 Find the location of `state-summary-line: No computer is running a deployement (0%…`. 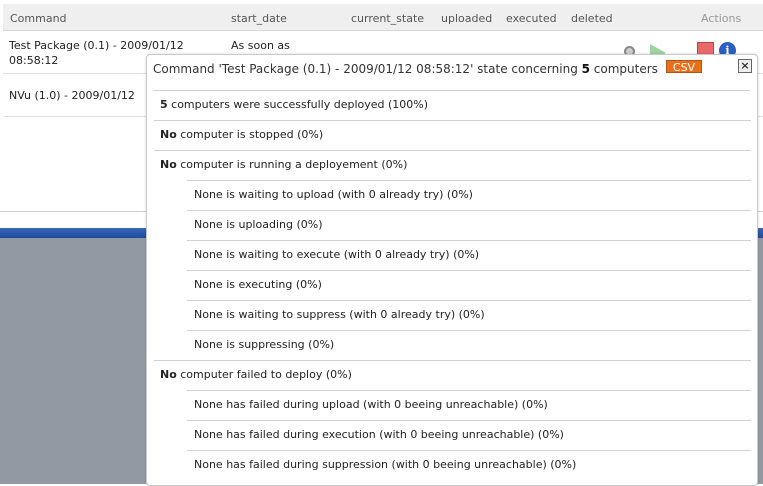

state-summary-line: No computer is running a deployement (0%… is located at coordinates (452, 165).